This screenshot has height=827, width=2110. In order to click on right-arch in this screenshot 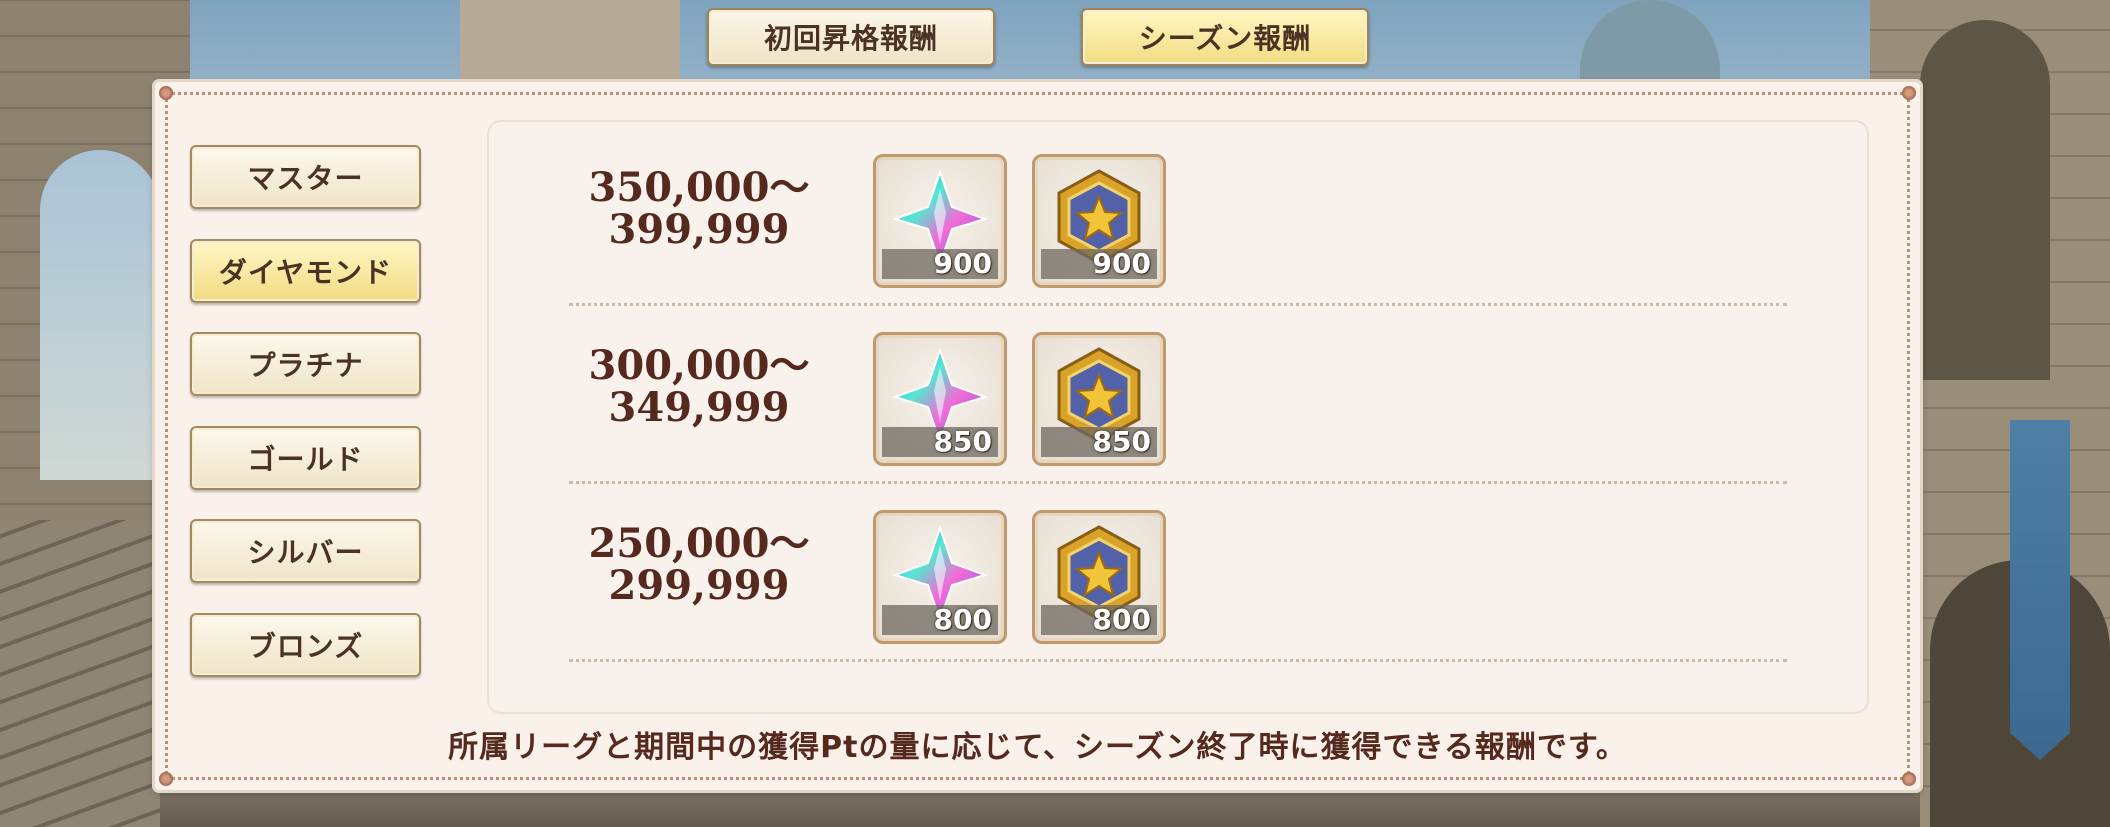, I will do `click(1985, 200)`.